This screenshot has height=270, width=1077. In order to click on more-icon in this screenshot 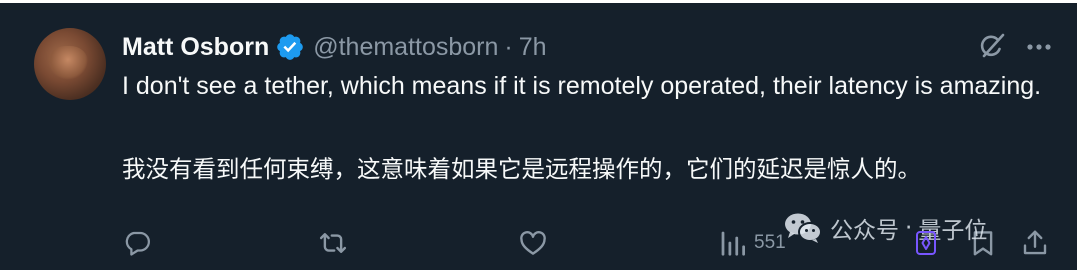, I will do `click(1039, 47)`.